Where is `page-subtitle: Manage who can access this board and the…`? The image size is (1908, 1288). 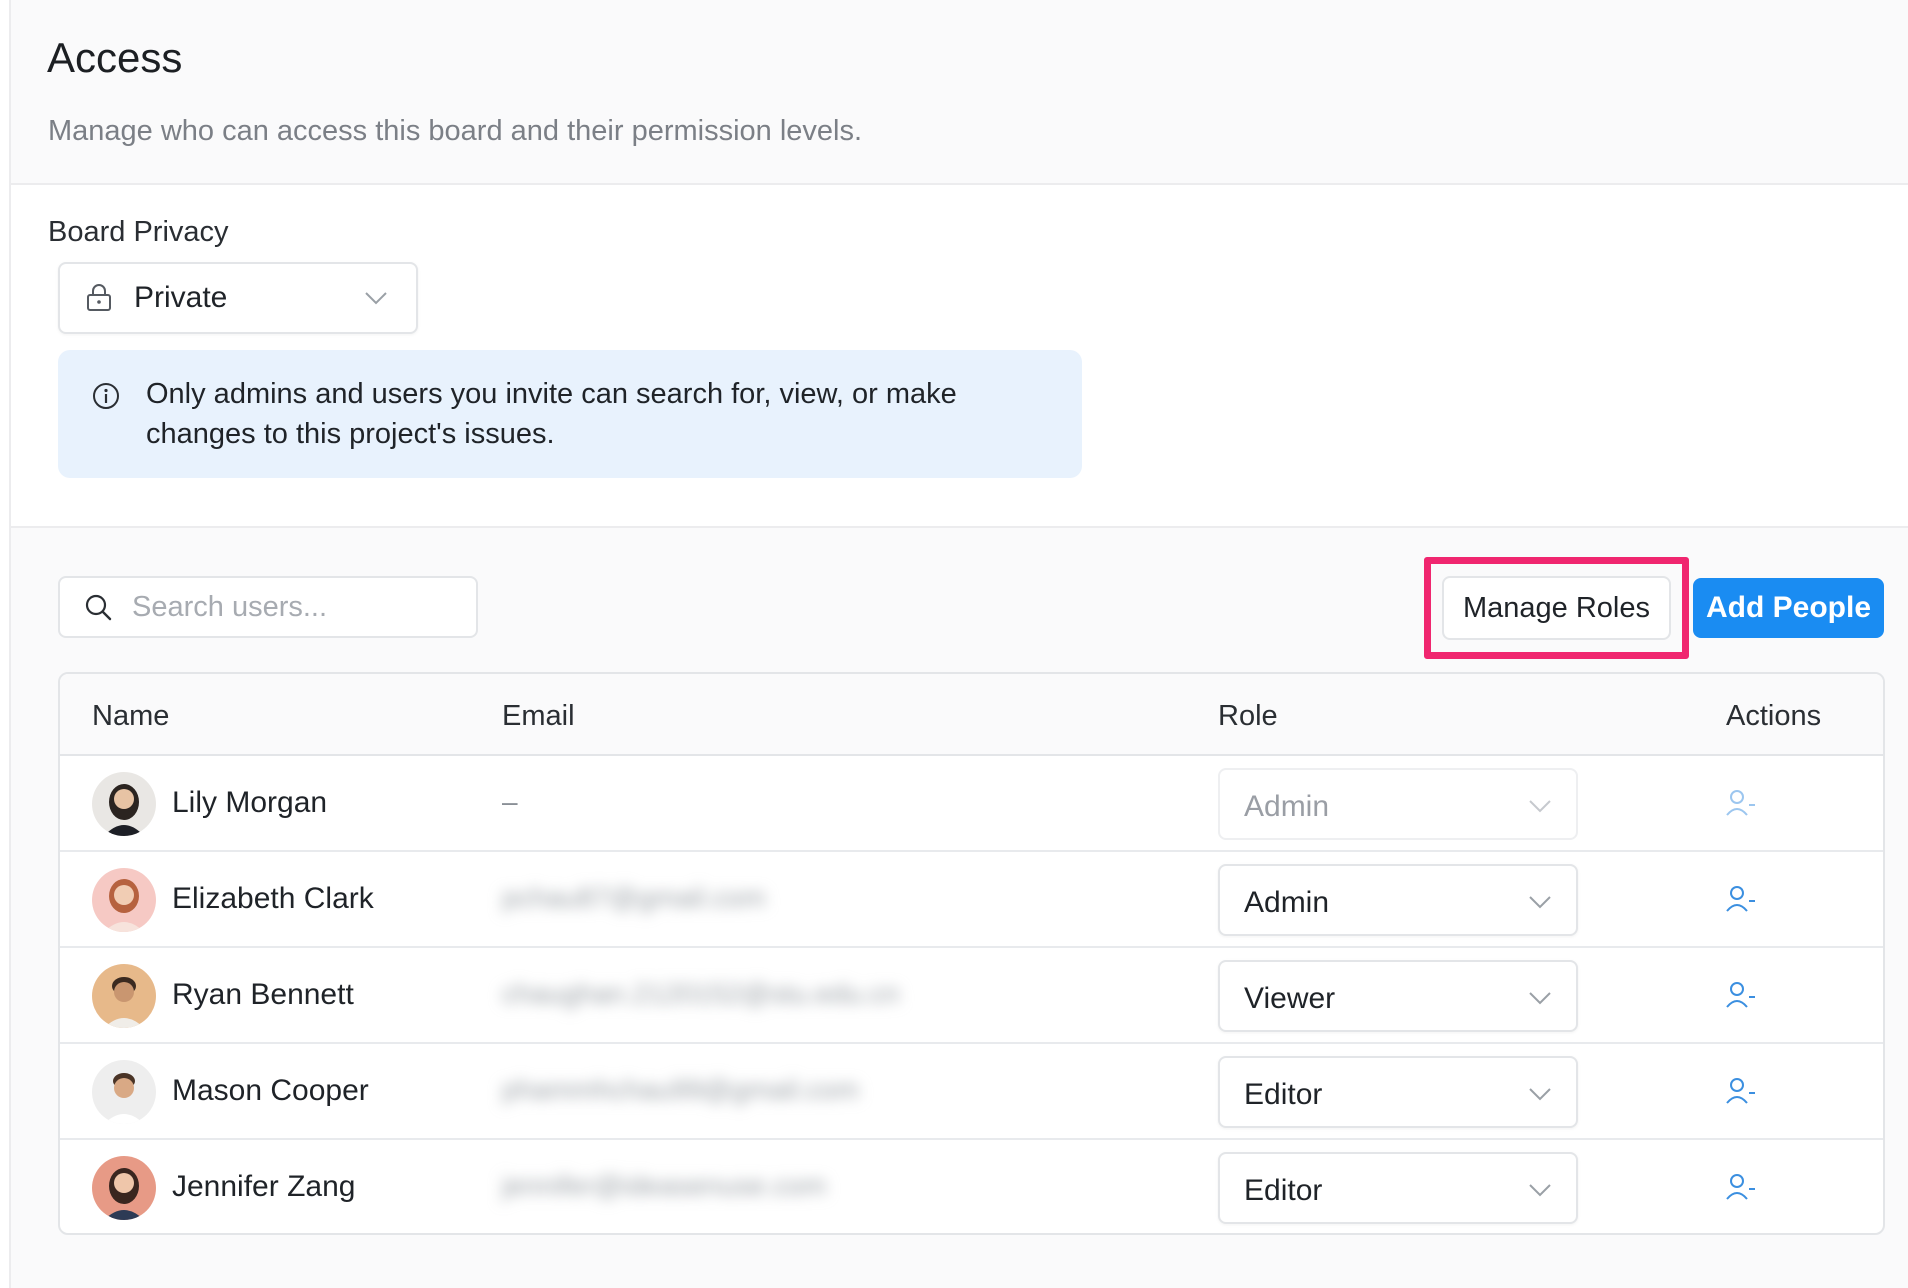 page-subtitle: Manage who can access this board and the… is located at coordinates (455, 131).